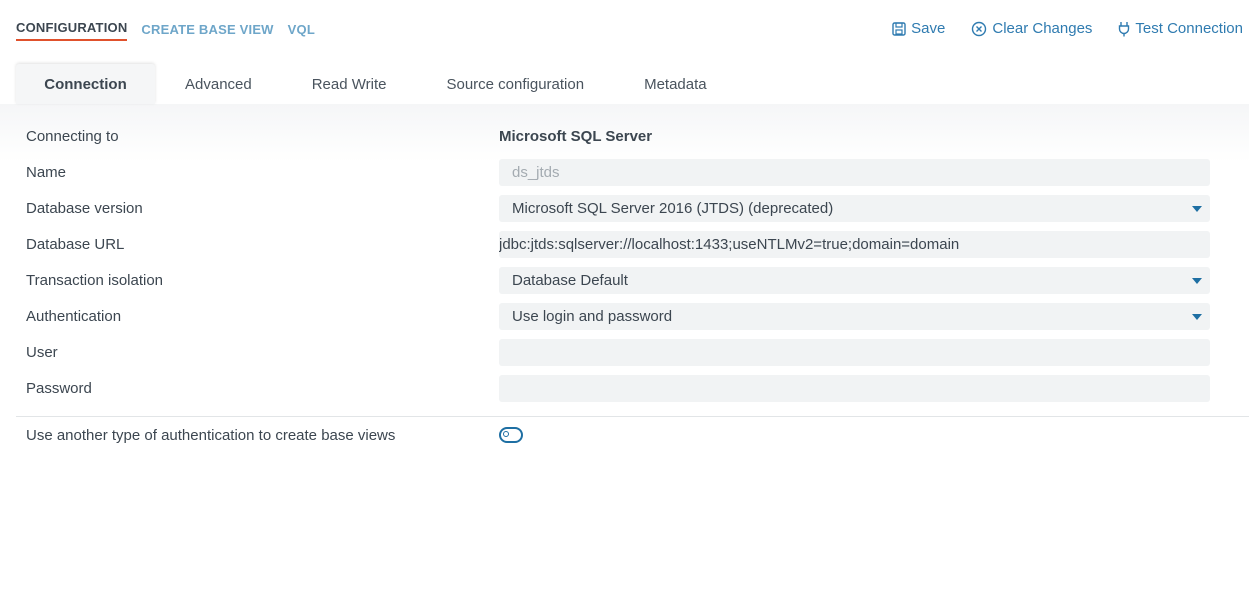  What do you see at coordinates (899, 28) in the screenshot?
I see `save-icon` at bounding box center [899, 28].